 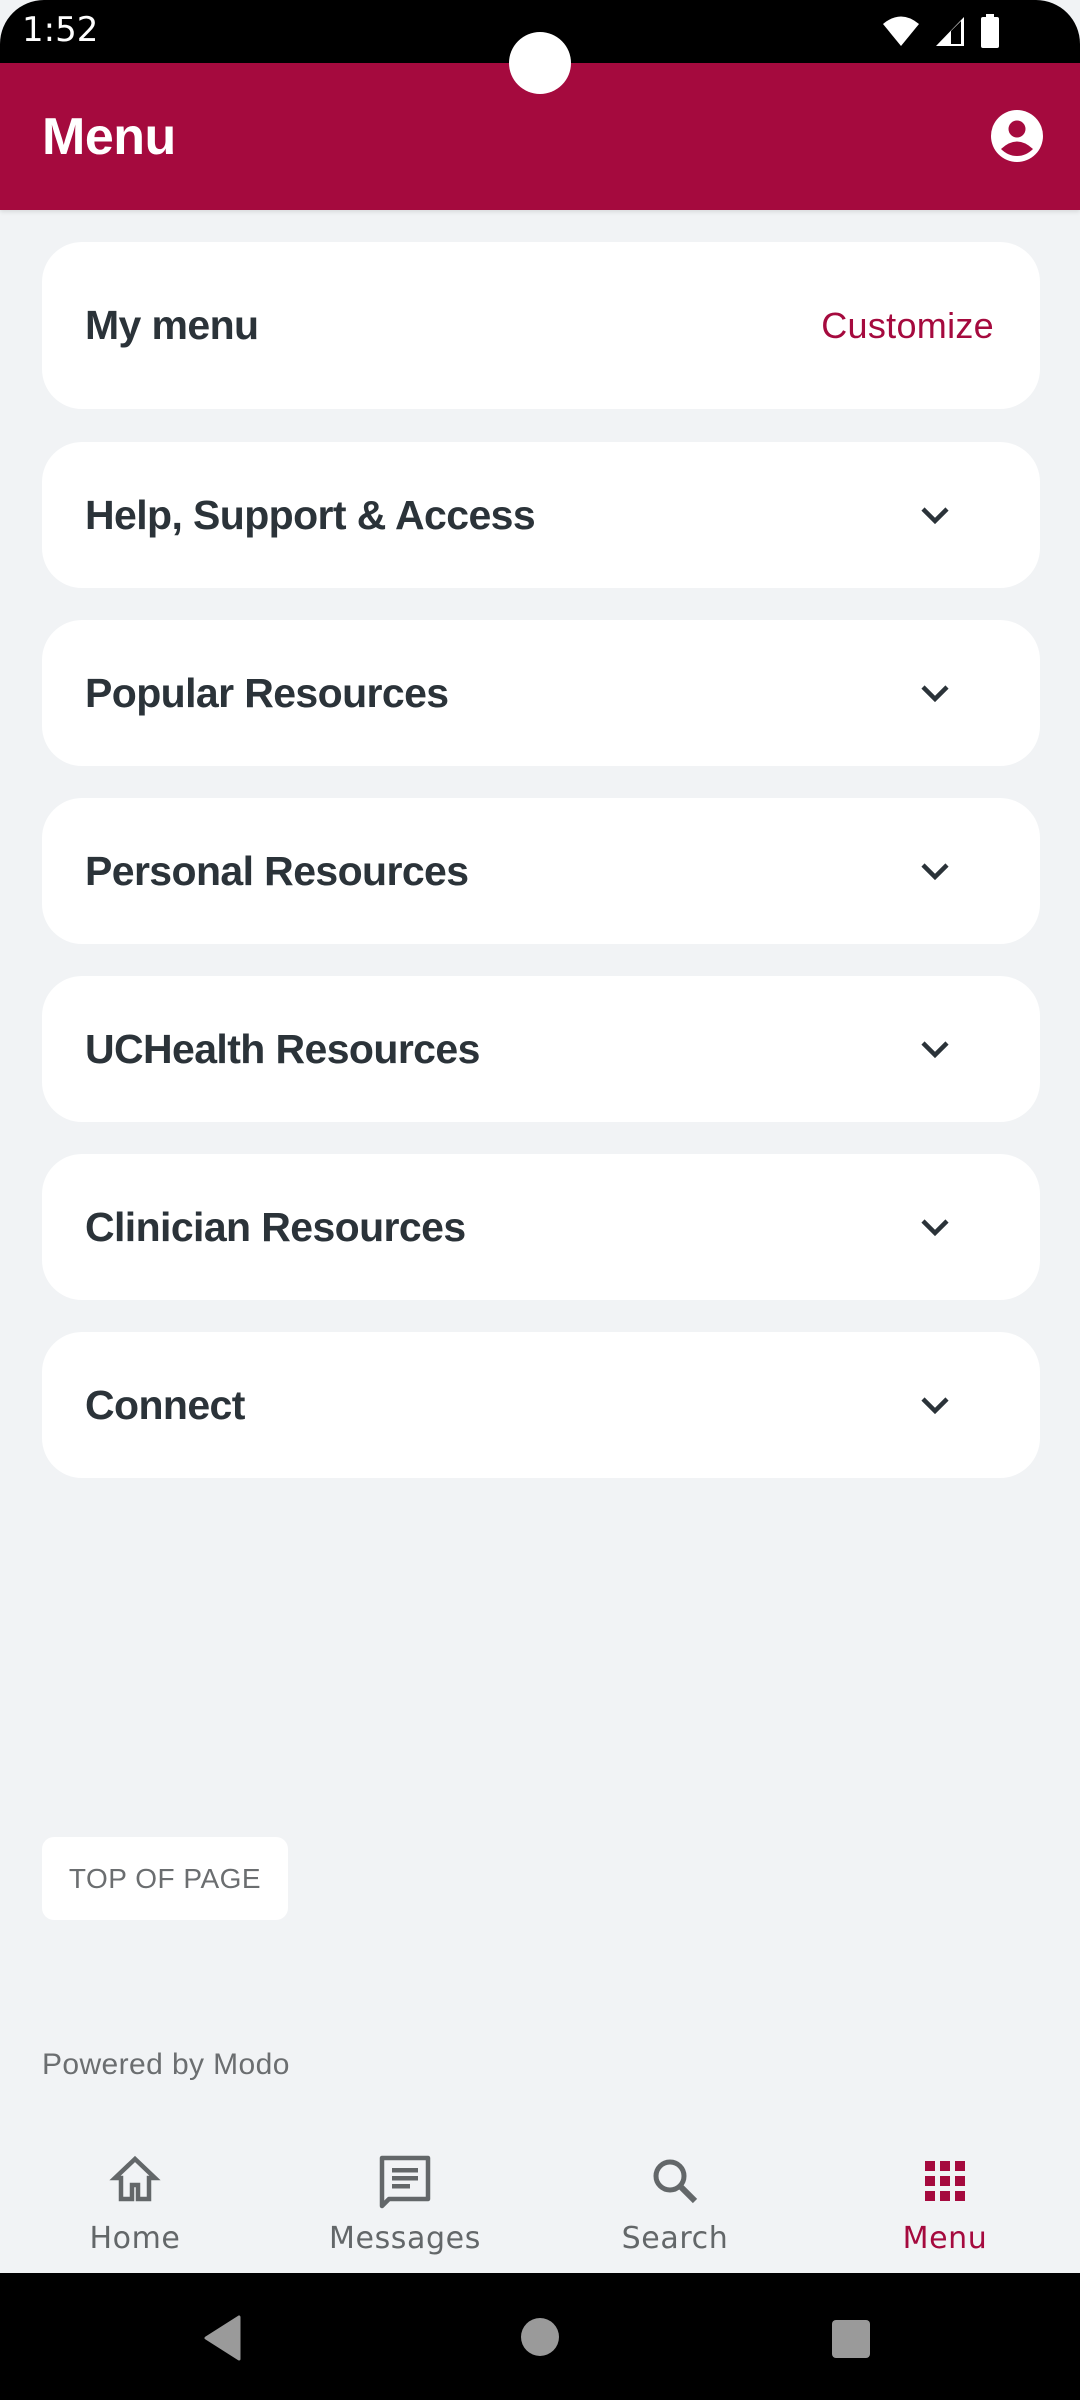 I want to click on home-circle-icon, so click(x=540, y=2337).